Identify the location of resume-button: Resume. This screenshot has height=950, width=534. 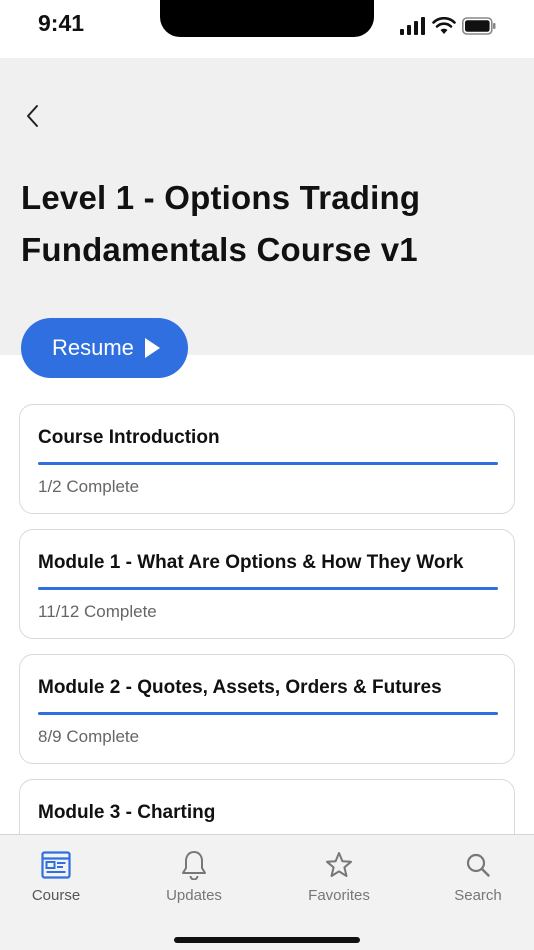
(104, 348).